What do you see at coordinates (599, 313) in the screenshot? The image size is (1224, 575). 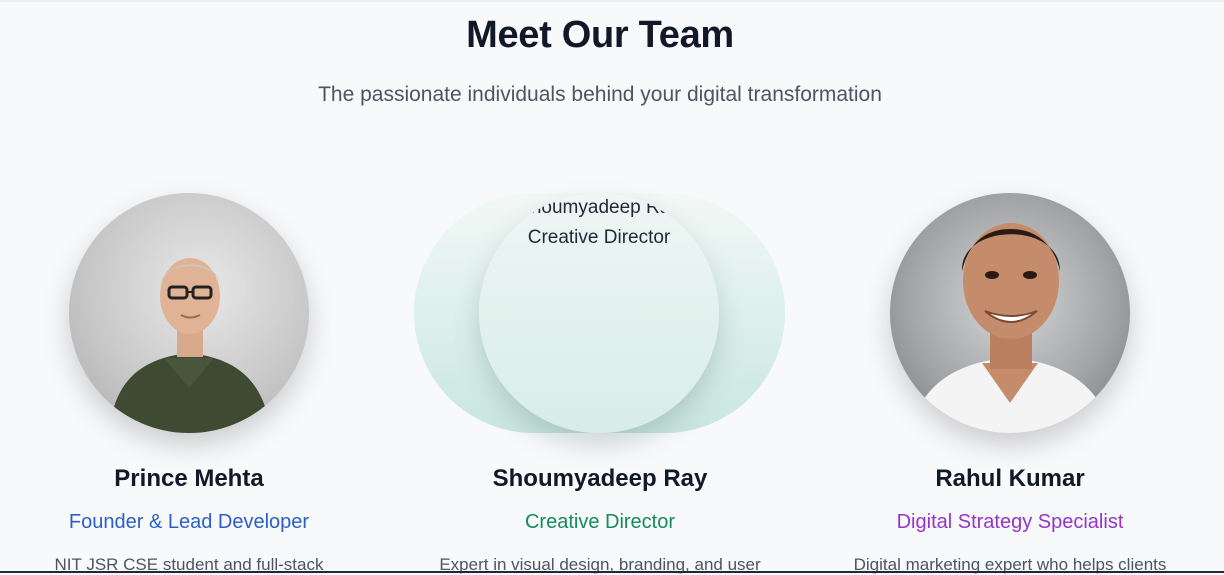 I see `avatar-shoumyadeep-ray: Shoumyadeep Ray Creative Director` at bounding box center [599, 313].